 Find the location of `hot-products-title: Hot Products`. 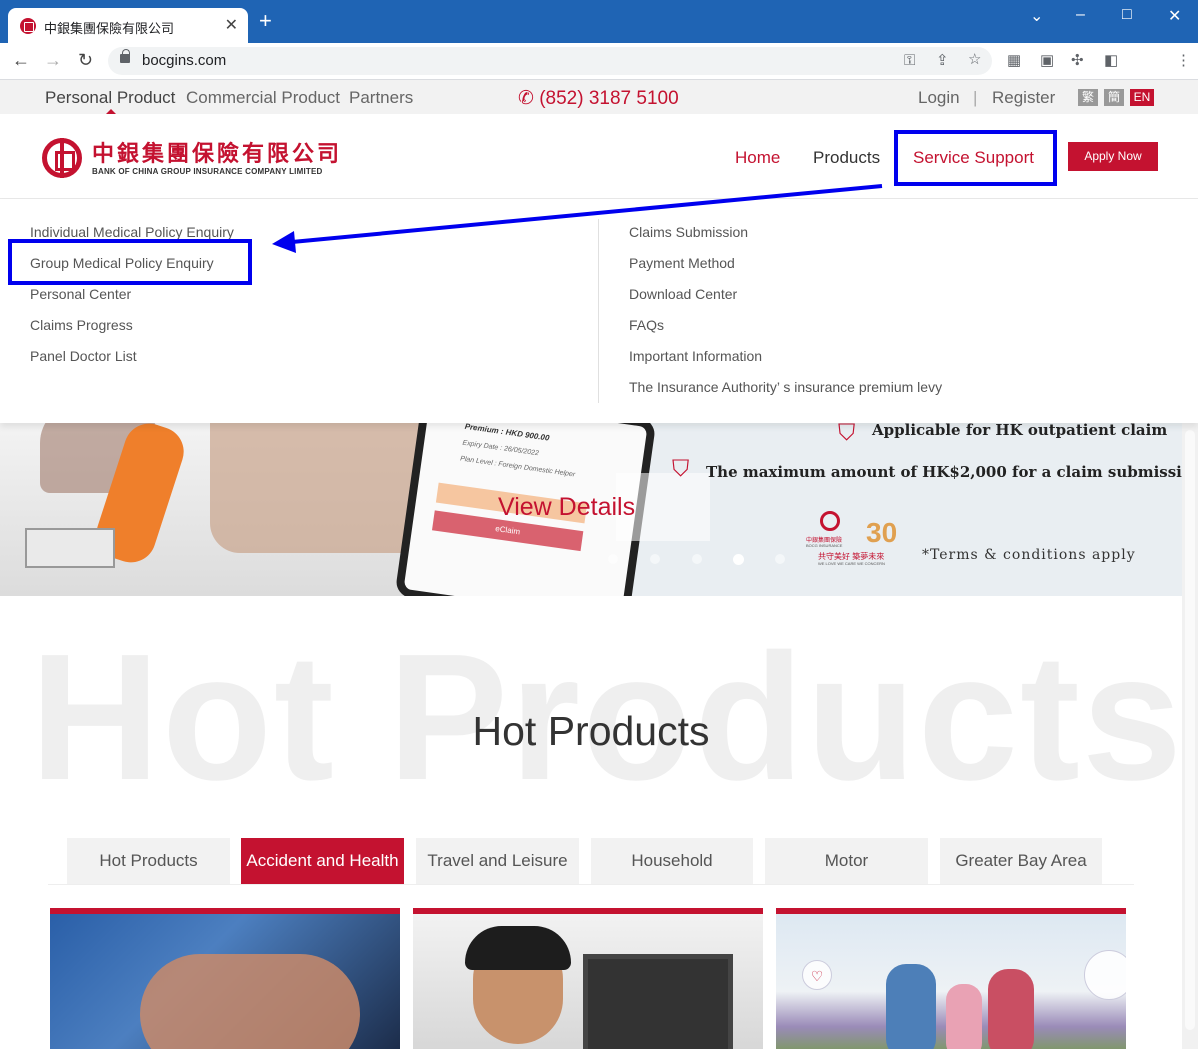

hot-products-title: Hot Products is located at coordinates (591, 731).